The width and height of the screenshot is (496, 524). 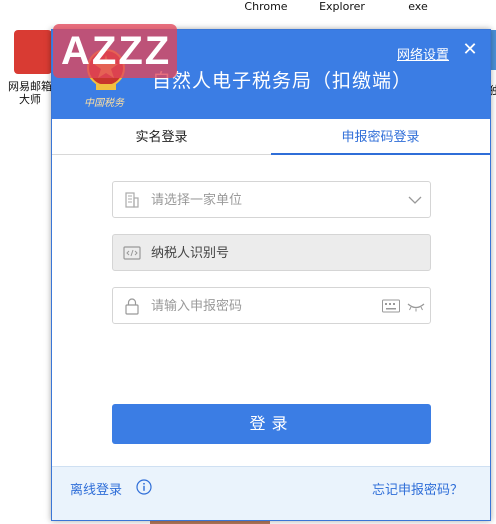 I want to click on logo-text: 中国税务, so click(x=104, y=103).